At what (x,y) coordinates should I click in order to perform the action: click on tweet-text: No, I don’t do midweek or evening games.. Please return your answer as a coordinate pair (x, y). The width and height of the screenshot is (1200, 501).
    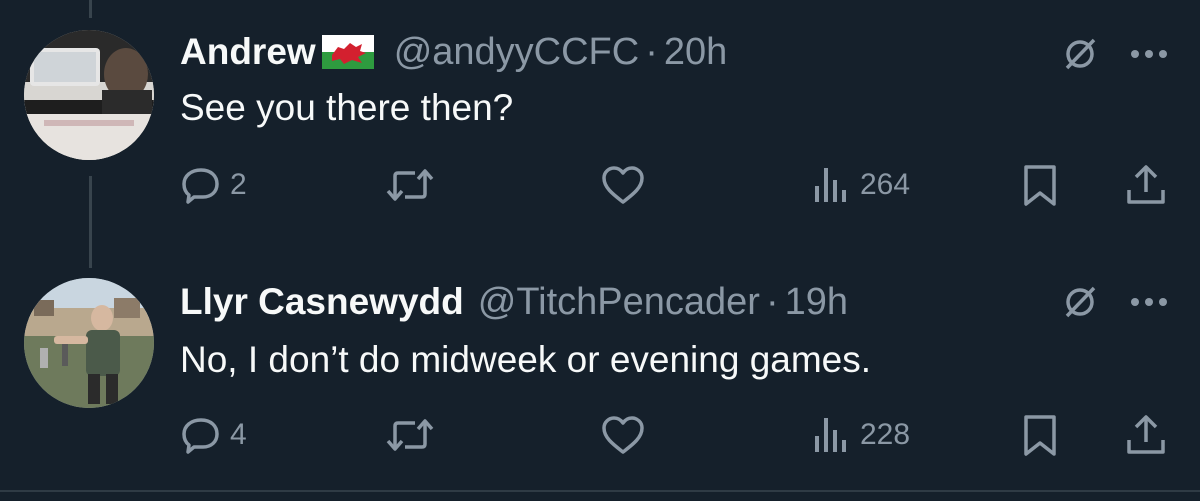
    Looking at the image, I should click on (526, 359).